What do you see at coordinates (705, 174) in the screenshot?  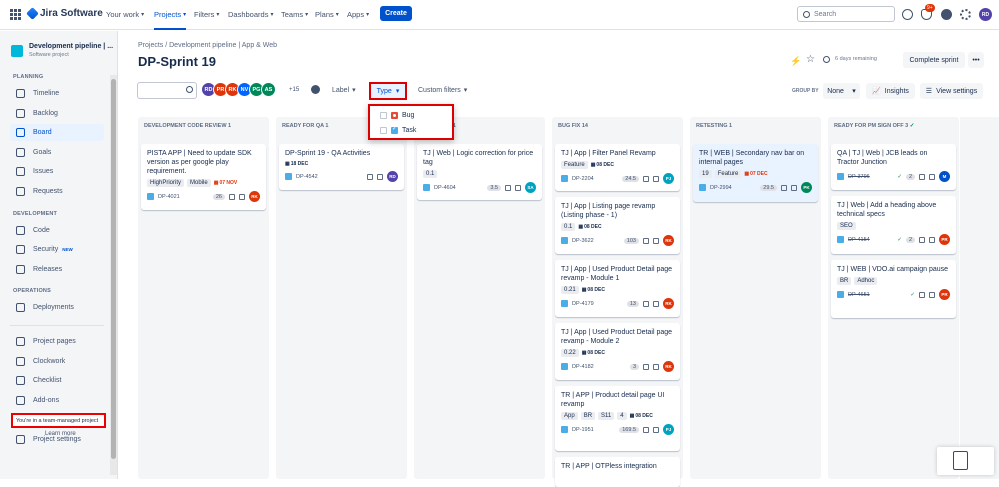 I see `issue-label: 19` at bounding box center [705, 174].